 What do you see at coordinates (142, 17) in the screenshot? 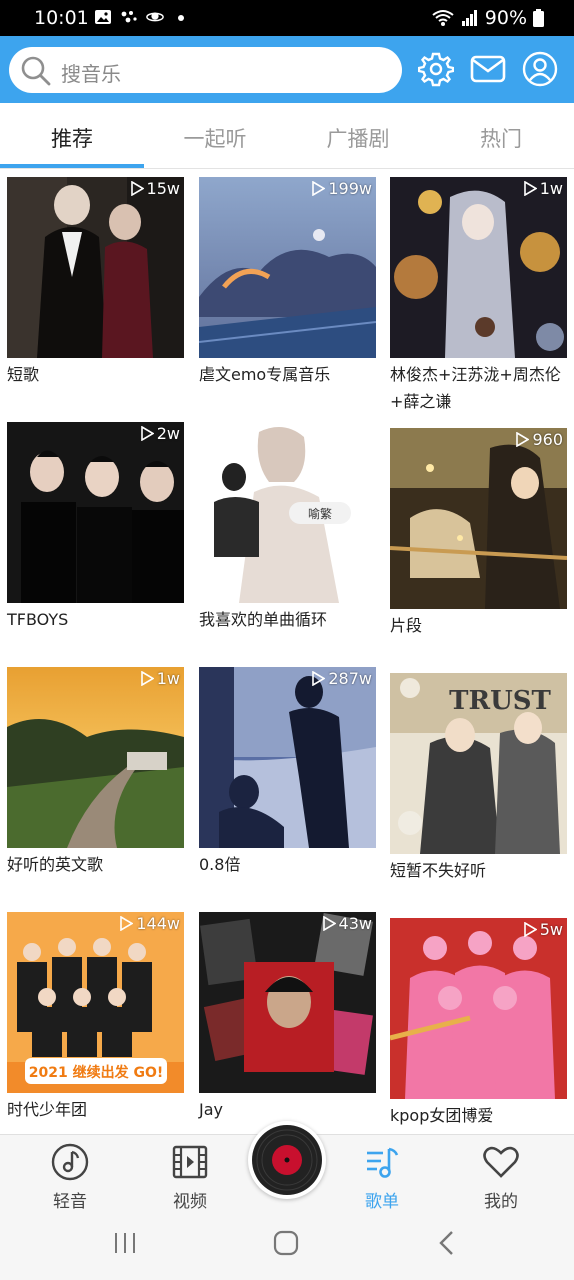
I see `notification-icons` at bounding box center [142, 17].